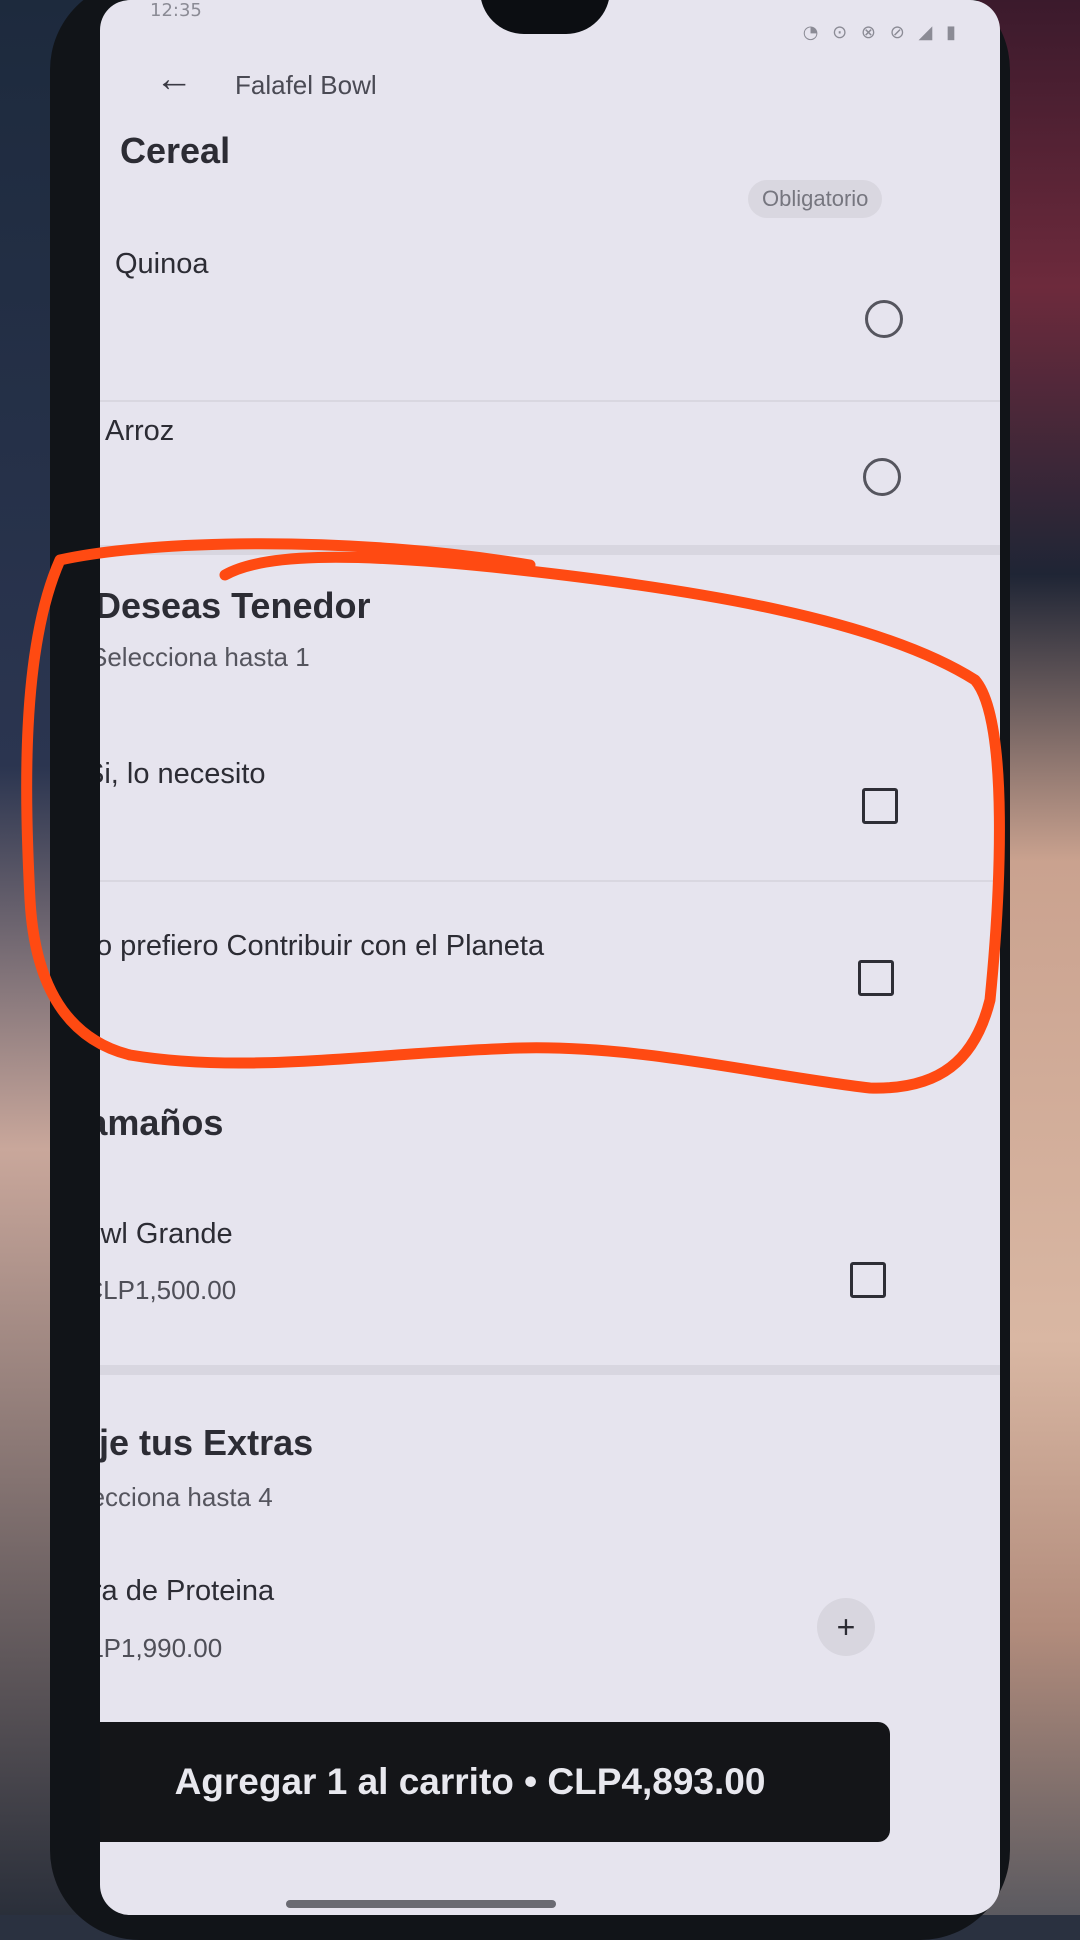  Describe the element at coordinates (186, 1497) in the screenshot. I see `section-subtitle: Selecciona hasta 4` at that location.